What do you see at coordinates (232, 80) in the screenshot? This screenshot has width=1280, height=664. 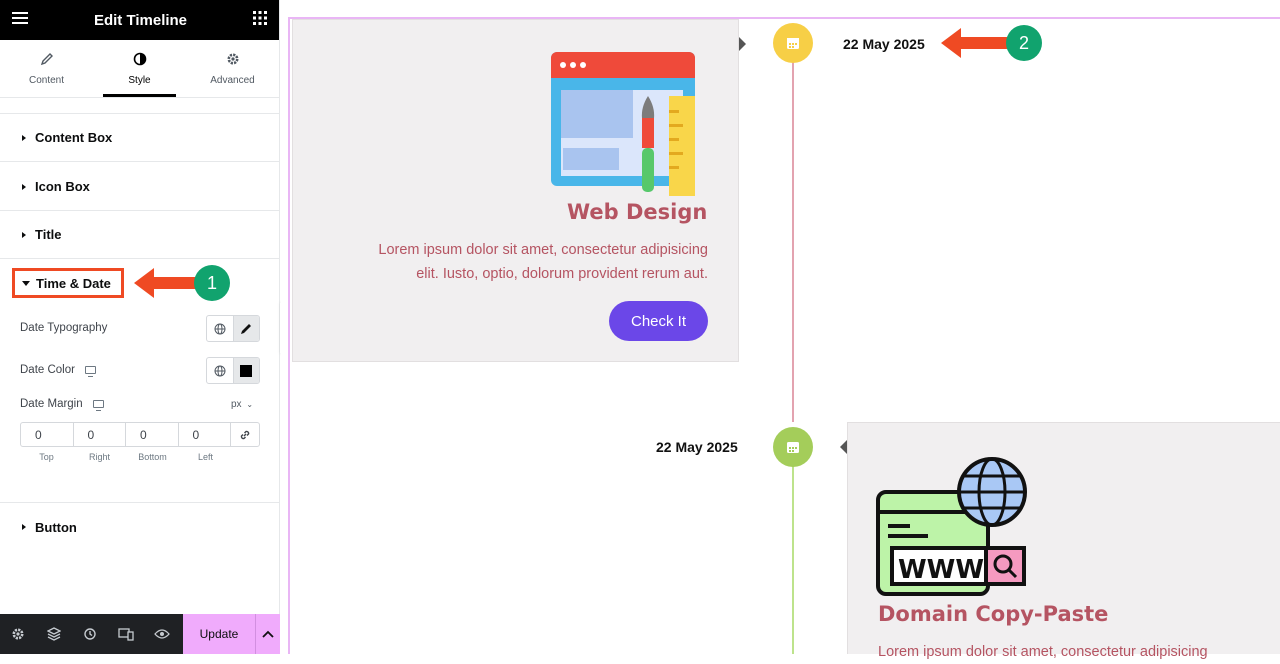 I see `tab-advanced-label: Advanced` at bounding box center [232, 80].